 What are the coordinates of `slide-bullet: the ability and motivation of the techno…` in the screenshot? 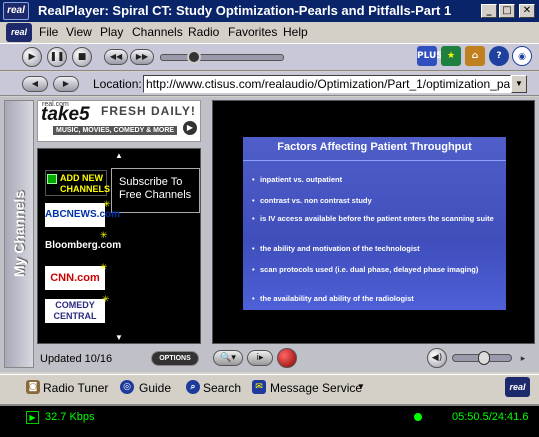 It's located at (376, 249).